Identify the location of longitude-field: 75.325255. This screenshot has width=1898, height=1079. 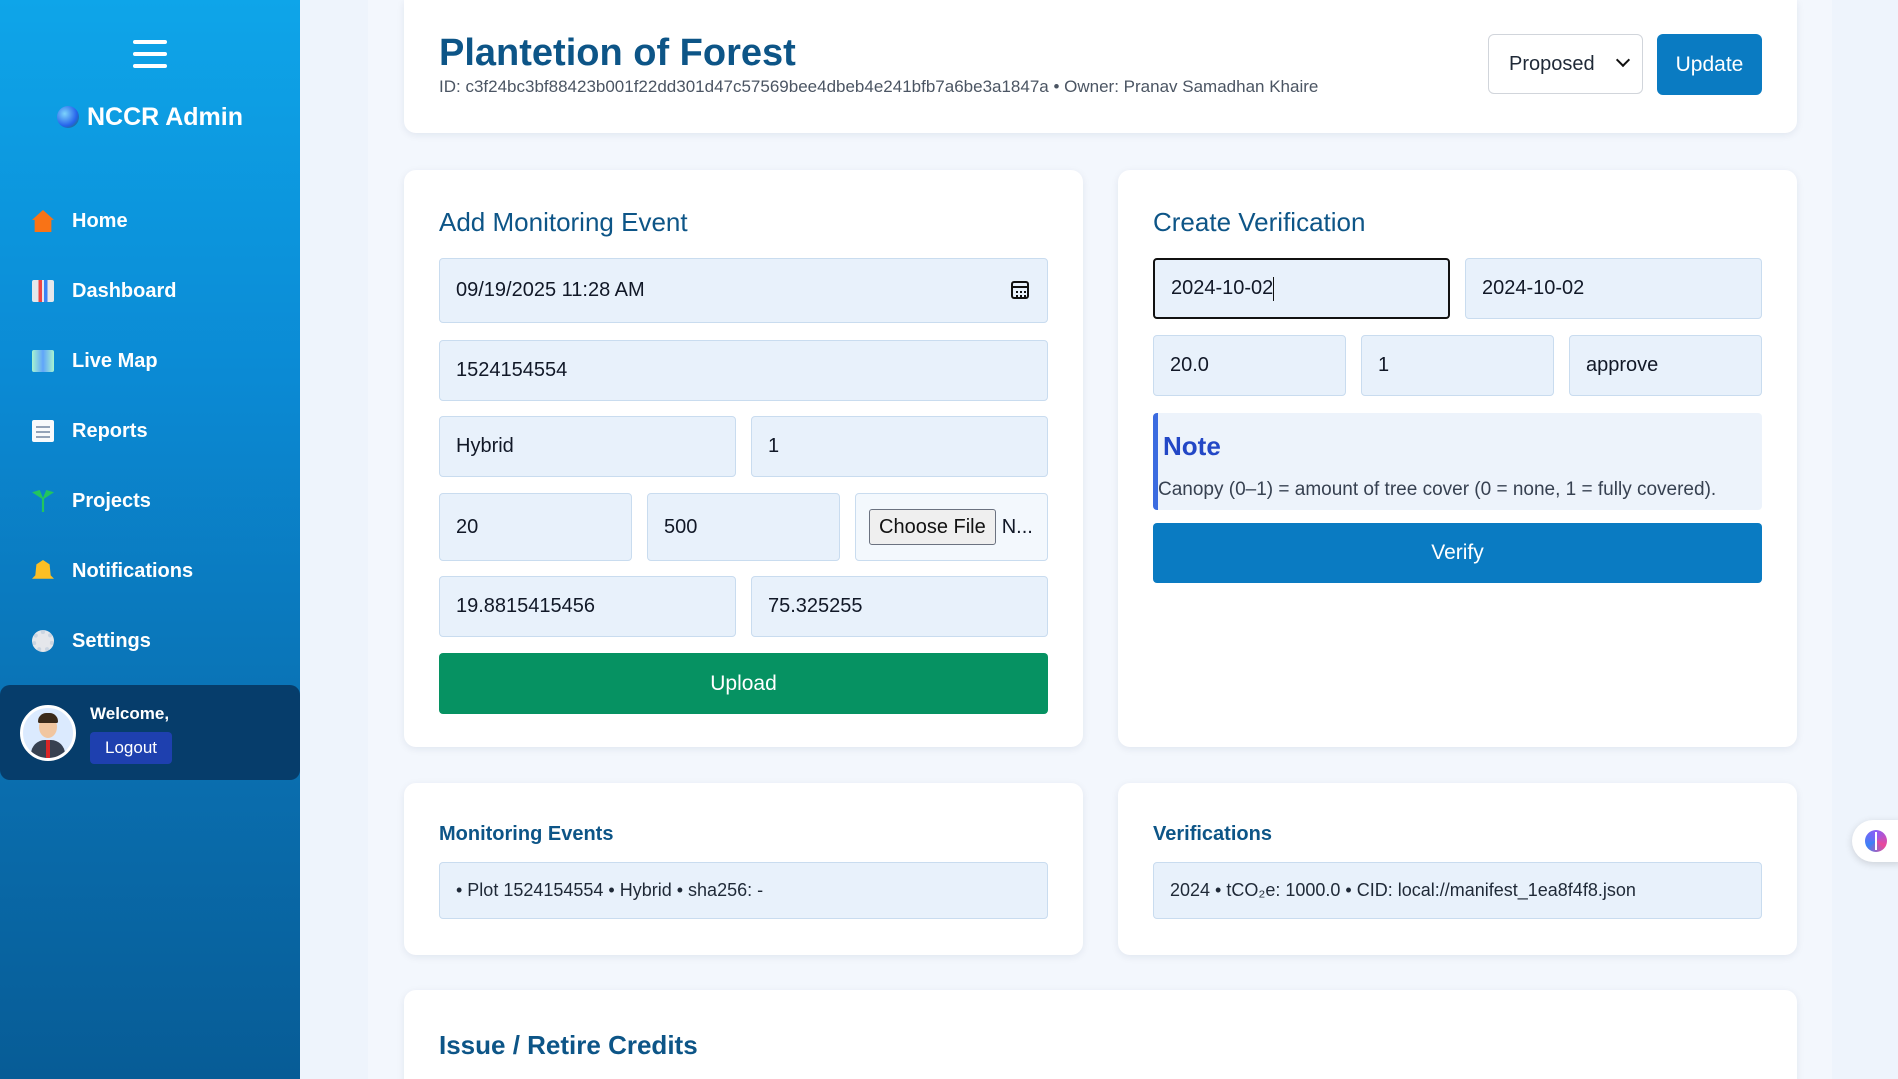
(899, 606).